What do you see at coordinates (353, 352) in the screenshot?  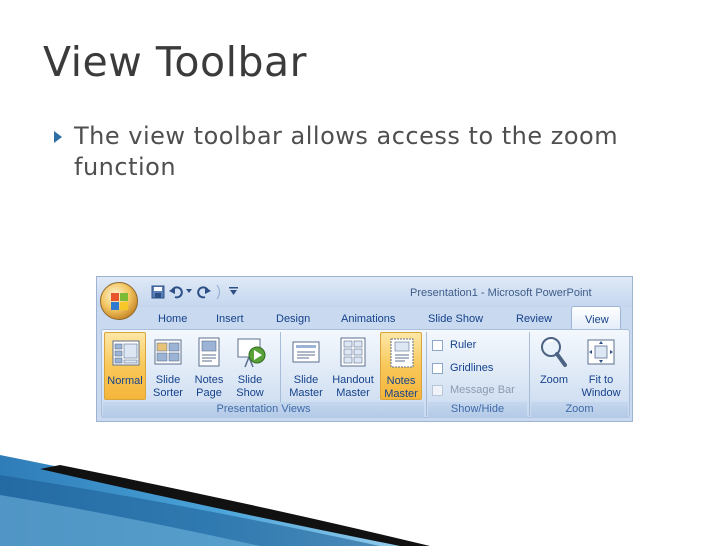 I see `handout-master-icon` at bounding box center [353, 352].